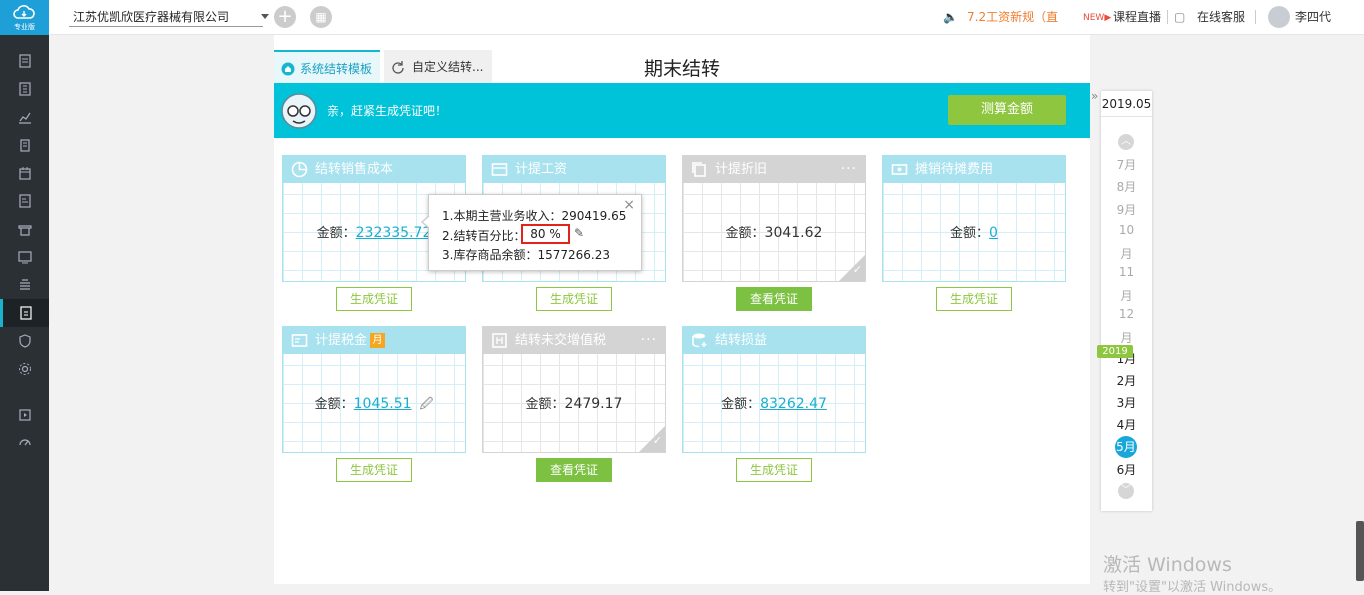  I want to click on sidebar-item-speed, so click(24, 441).